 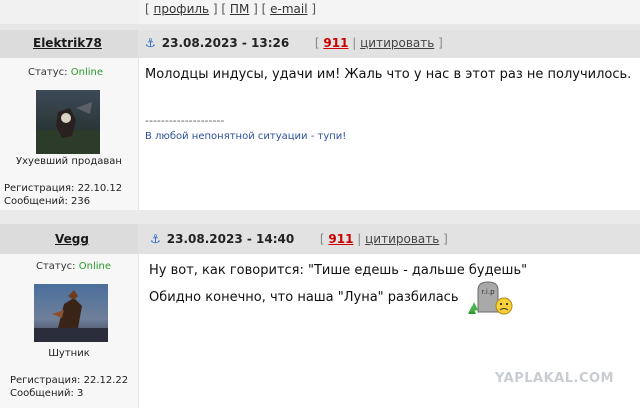 I want to click on registration-date: Регистрация: 22.10.12, so click(x=63, y=188).